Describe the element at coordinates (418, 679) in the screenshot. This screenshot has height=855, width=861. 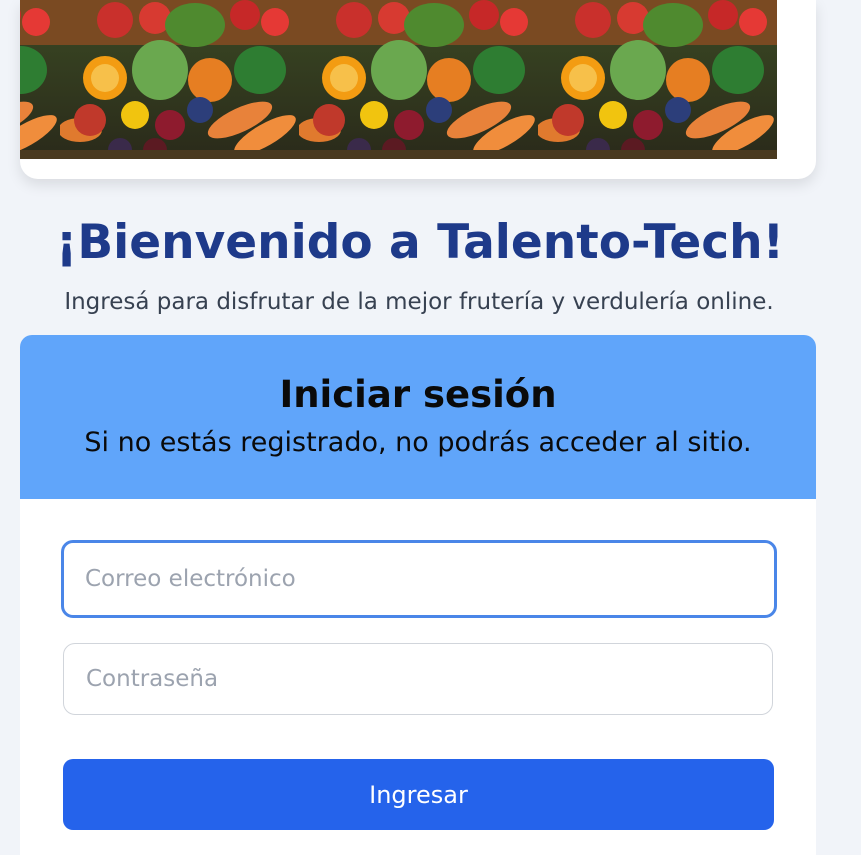
I see `password-field` at that location.